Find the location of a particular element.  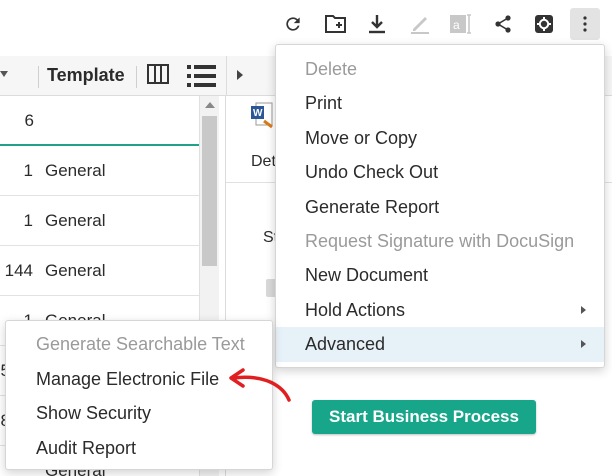

sort-caret-icon is located at coordinates (4, 74).